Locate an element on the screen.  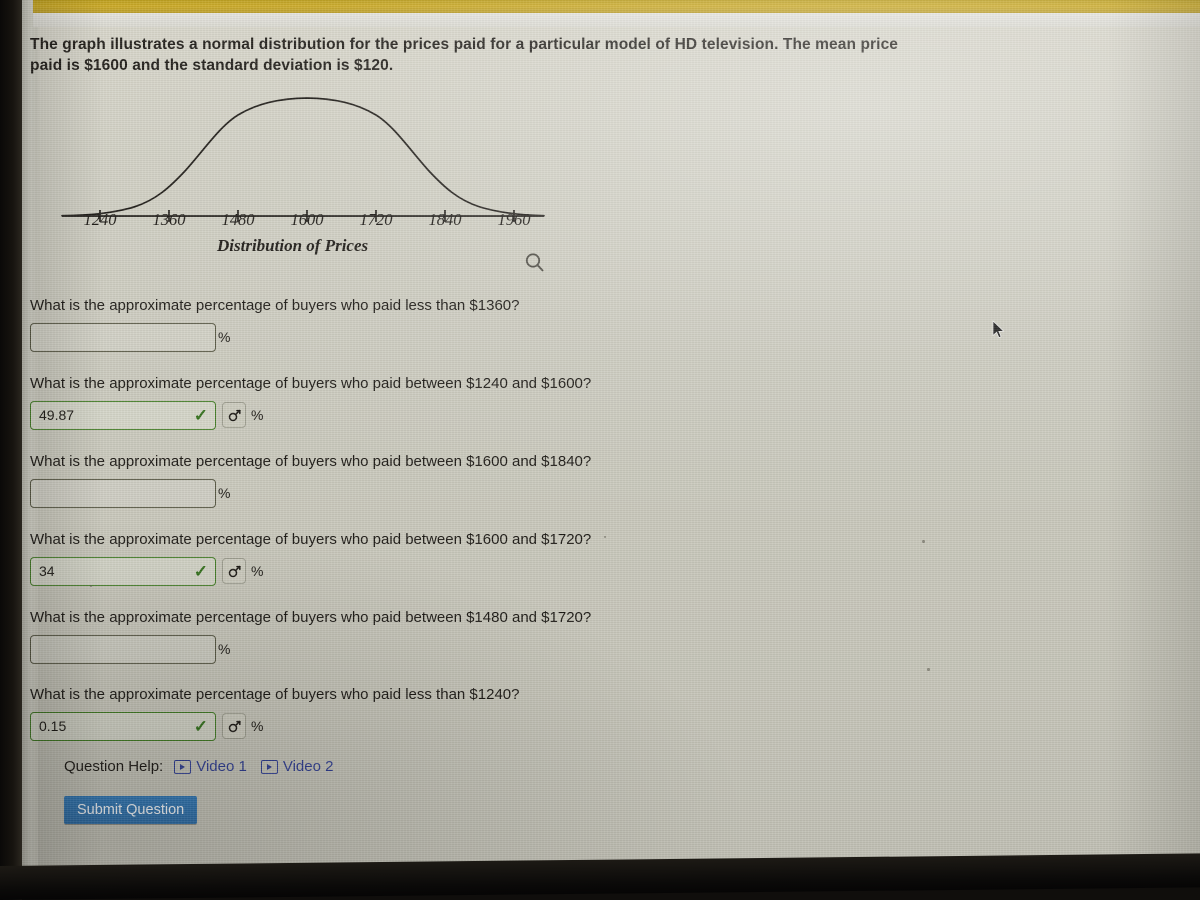
video-2-link: Video 2 is located at coordinates (297, 766).